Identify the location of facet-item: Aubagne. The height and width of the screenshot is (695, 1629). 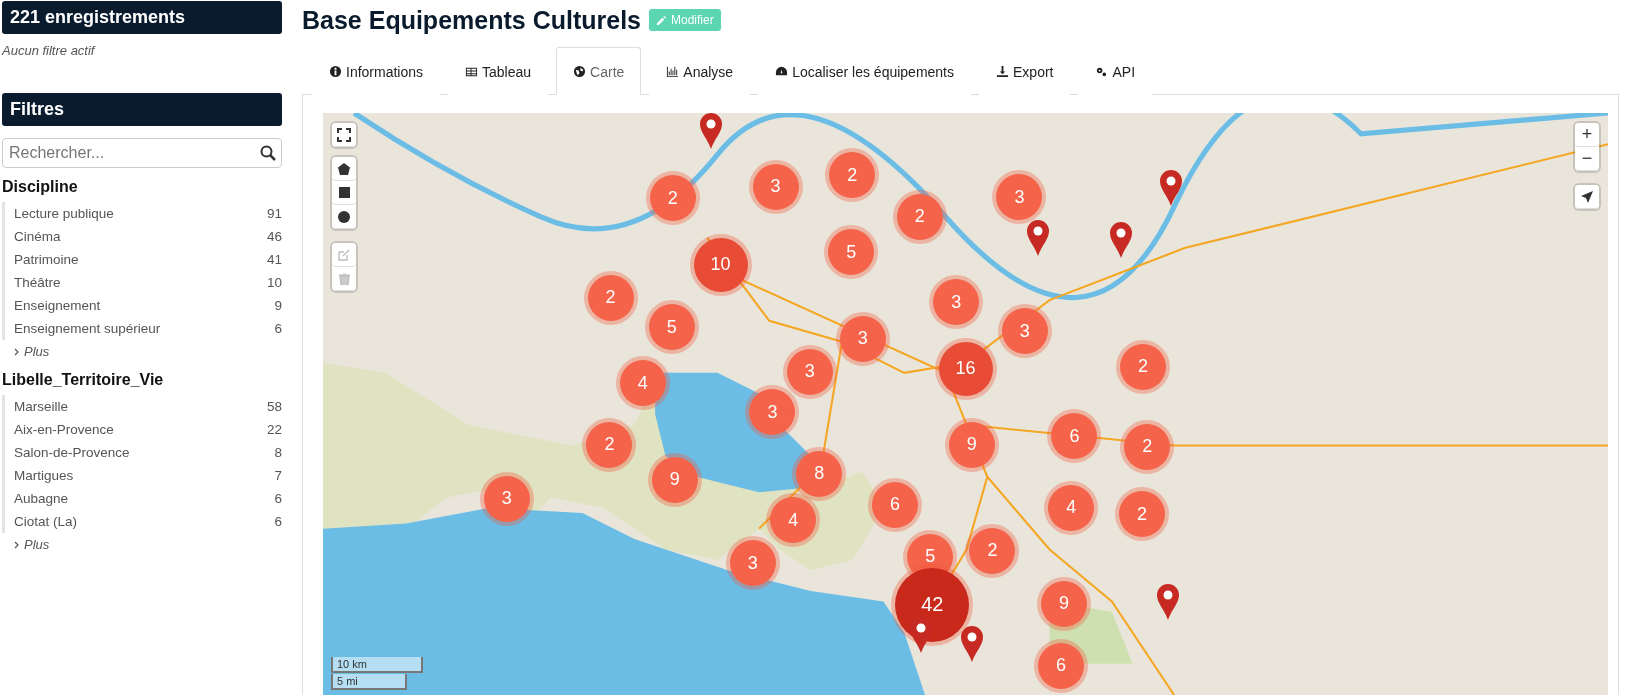
(41, 498).